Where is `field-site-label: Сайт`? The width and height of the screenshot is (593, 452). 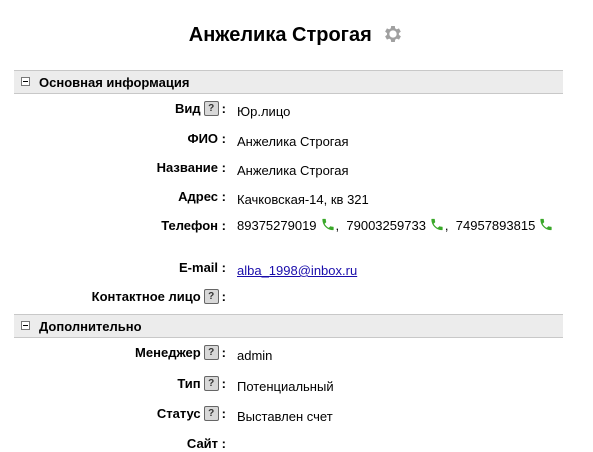 field-site-label: Сайт is located at coordinates (202, 443).